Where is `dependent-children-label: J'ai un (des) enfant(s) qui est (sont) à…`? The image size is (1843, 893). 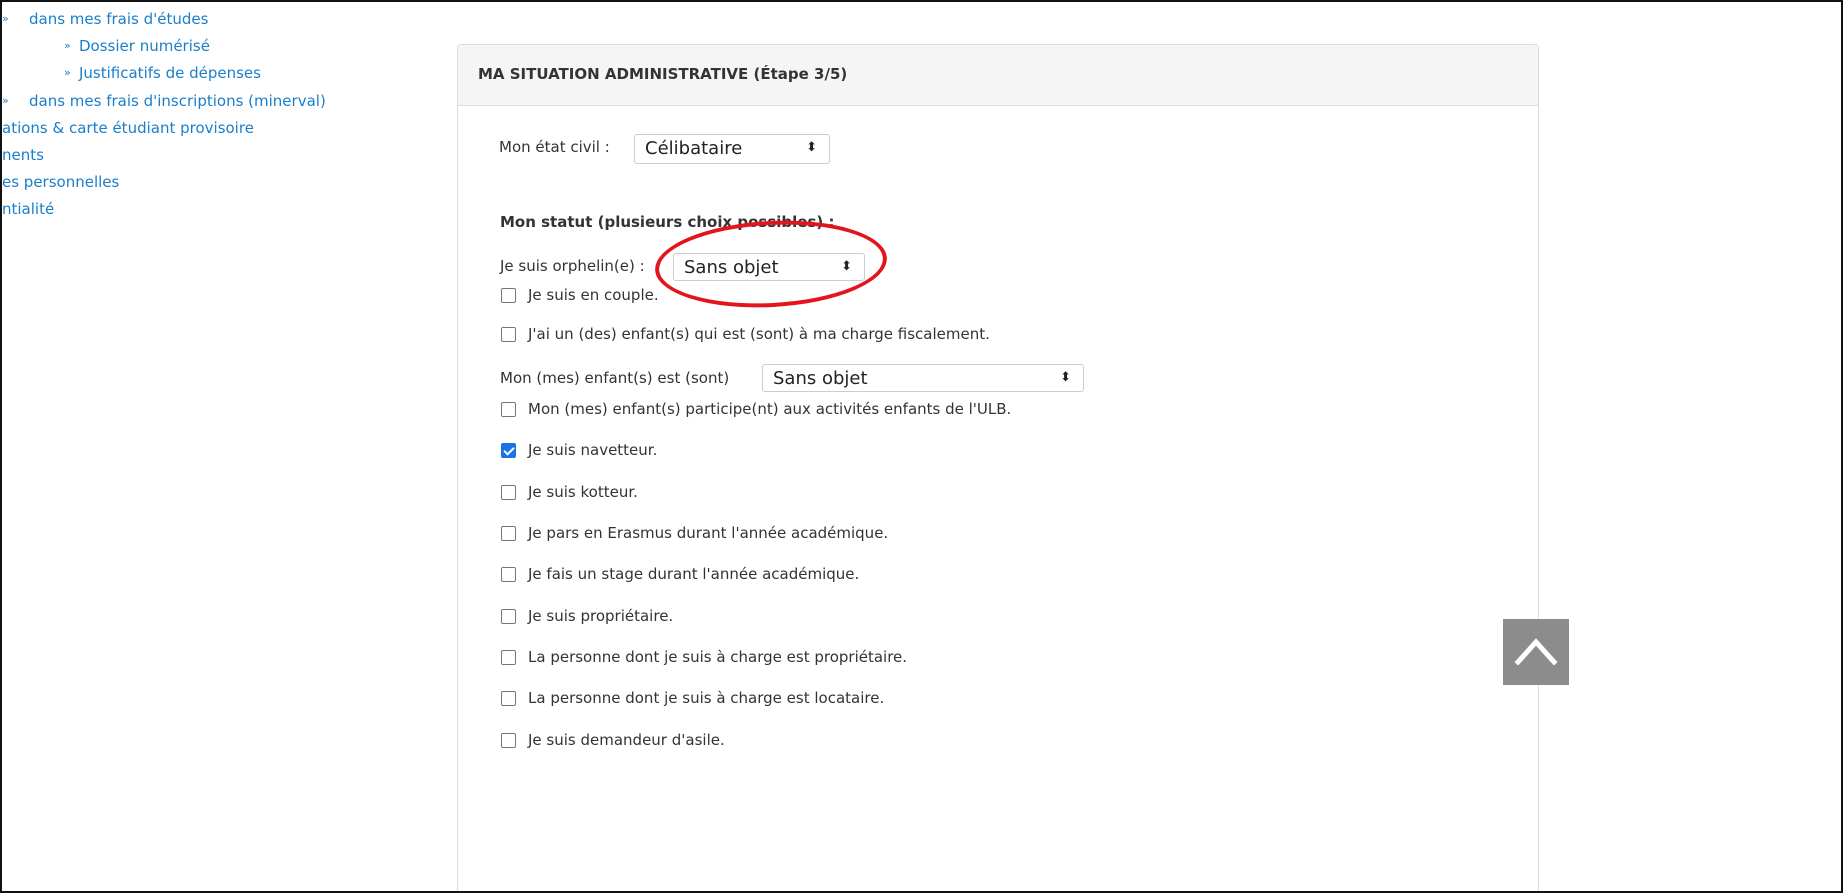
dependent-children-label: J'ai un (des) enfant(s) qui est (sont) à… is located at coordinates (759, 334).